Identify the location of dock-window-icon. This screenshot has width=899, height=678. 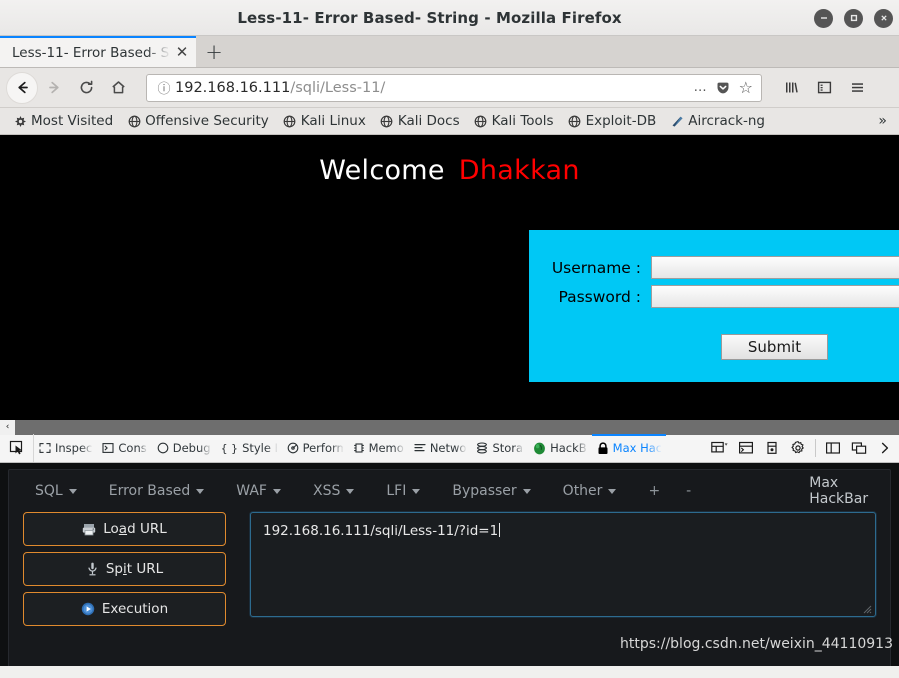
(859, 448).